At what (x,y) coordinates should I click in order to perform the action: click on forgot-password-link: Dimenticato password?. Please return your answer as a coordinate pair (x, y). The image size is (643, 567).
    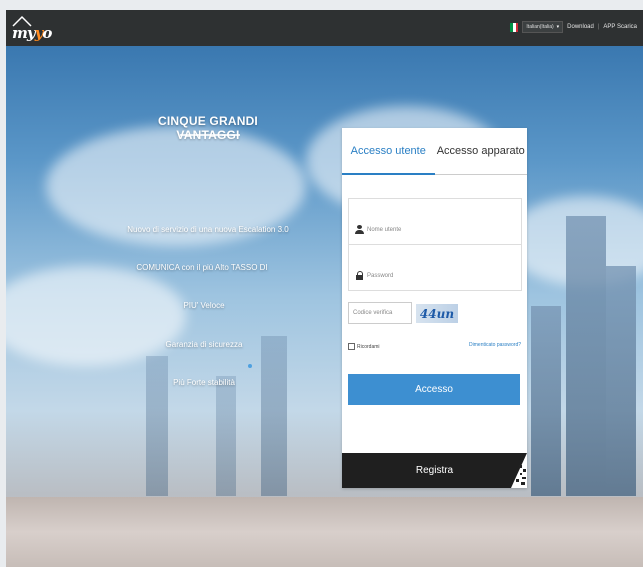
    Looking at the image, I should click on (495, 345).